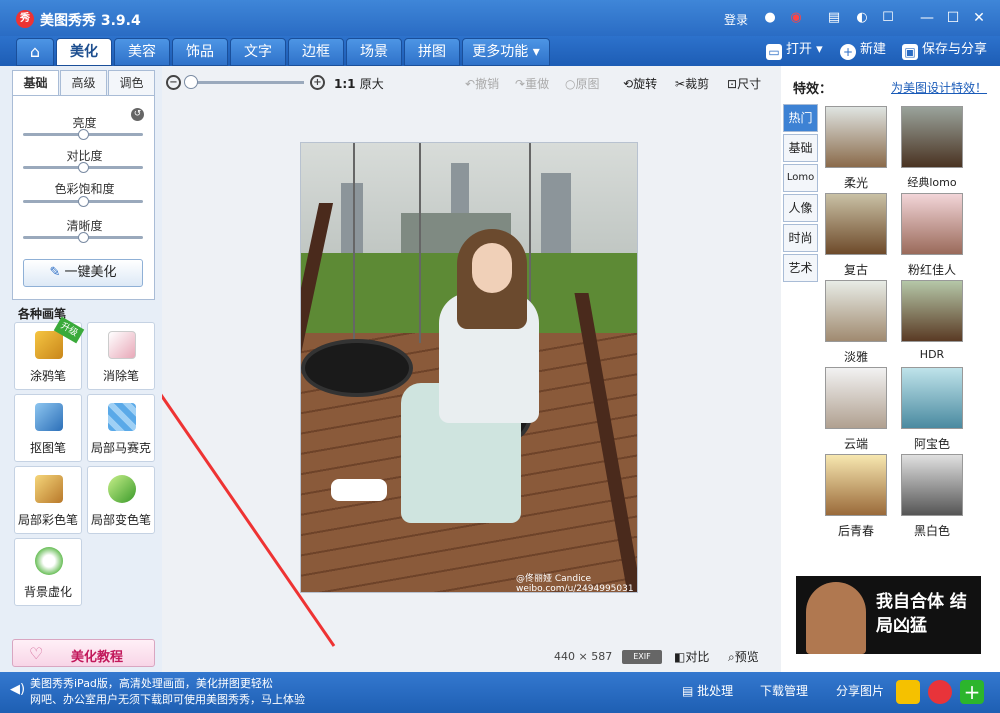 Image resolution: width=1000 pixels, height=713 pixels. What do you see at coordinates (121, 356) in the screenshot?
I see `pen-eraser: 消除笔` at bounding box center [121, 356].